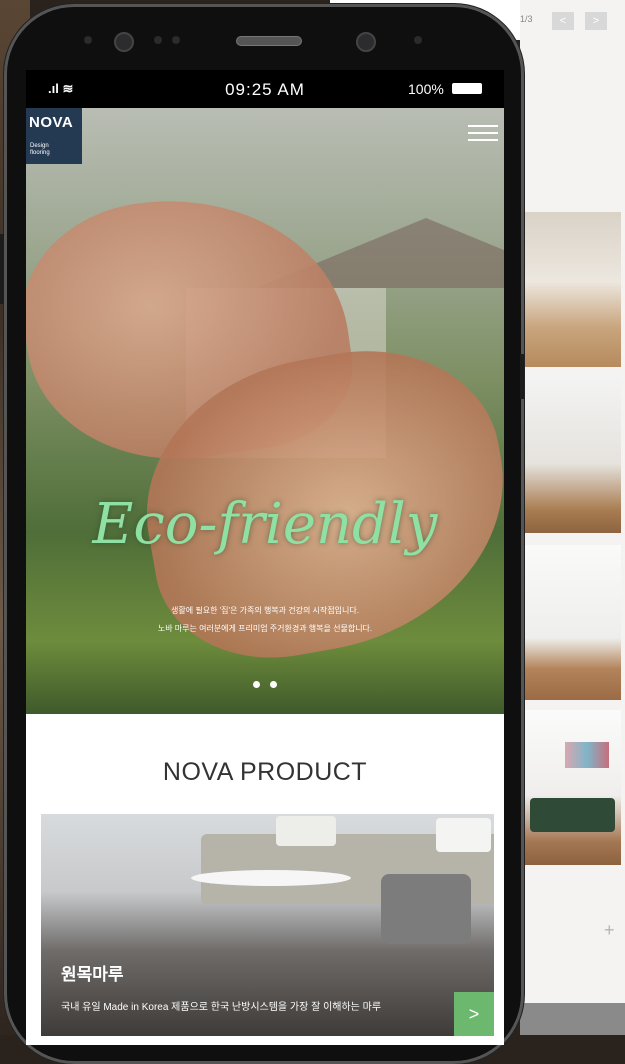 The height and width of the screenshot is (1064, 625). Describe the element at coordinates (587, 755) in the screenshot. I see `wall-art-image` at that location.